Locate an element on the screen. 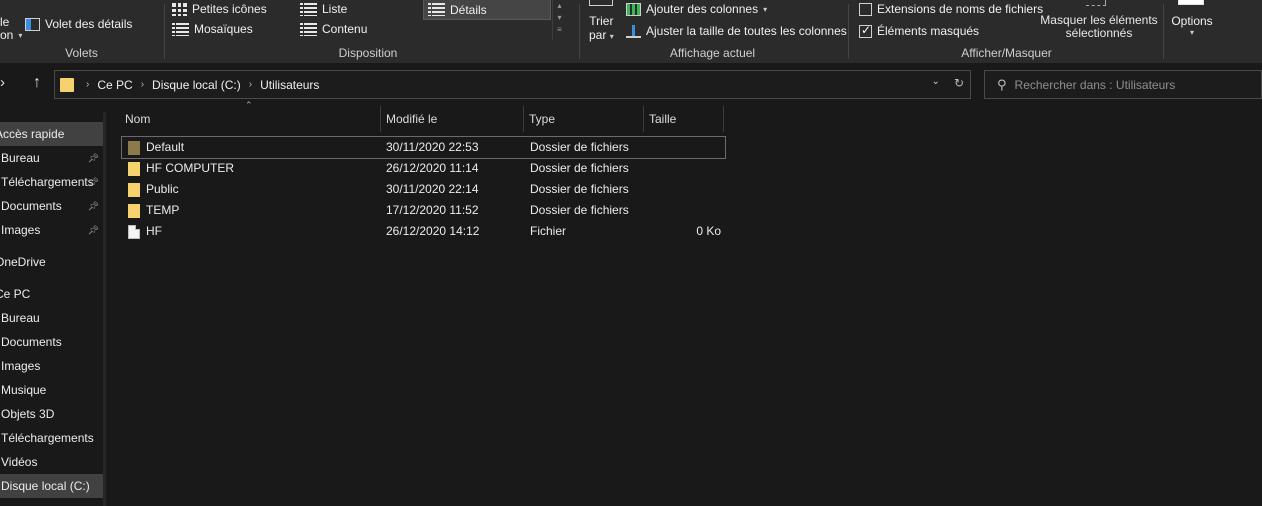 The width and height of the screenshot is (1262, 506). refresh-icon: ↻ is located at coordinates (959, 83).